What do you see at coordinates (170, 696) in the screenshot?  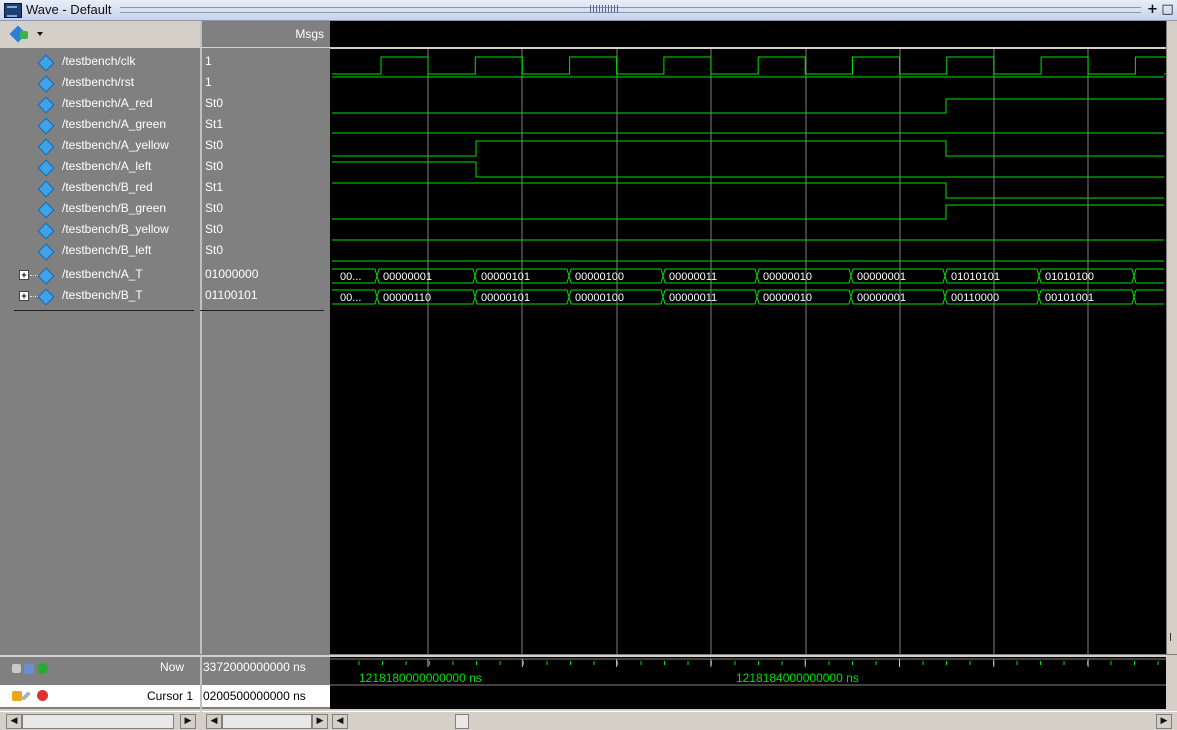 I see `cursor-label: Cursor 1` at bounding box center [170, 696].